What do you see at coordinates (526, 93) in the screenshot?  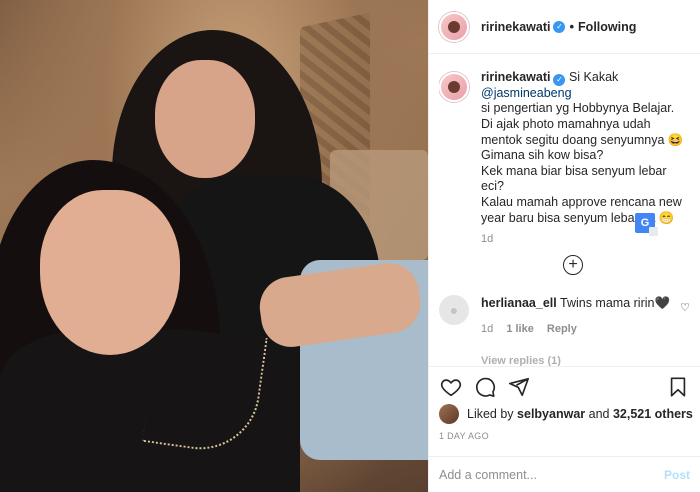 I see `caption-mention-link: @jasmineabeng` at bounding box center [526, 93].